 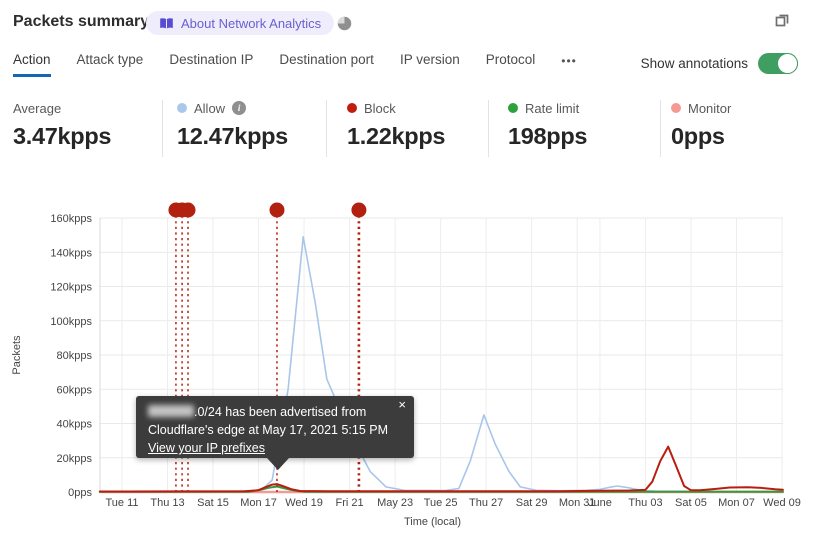 What do you see at coordinates (787, 63) in the screenshot?
I see `toggle-knob` at bounding box center [787, 63].